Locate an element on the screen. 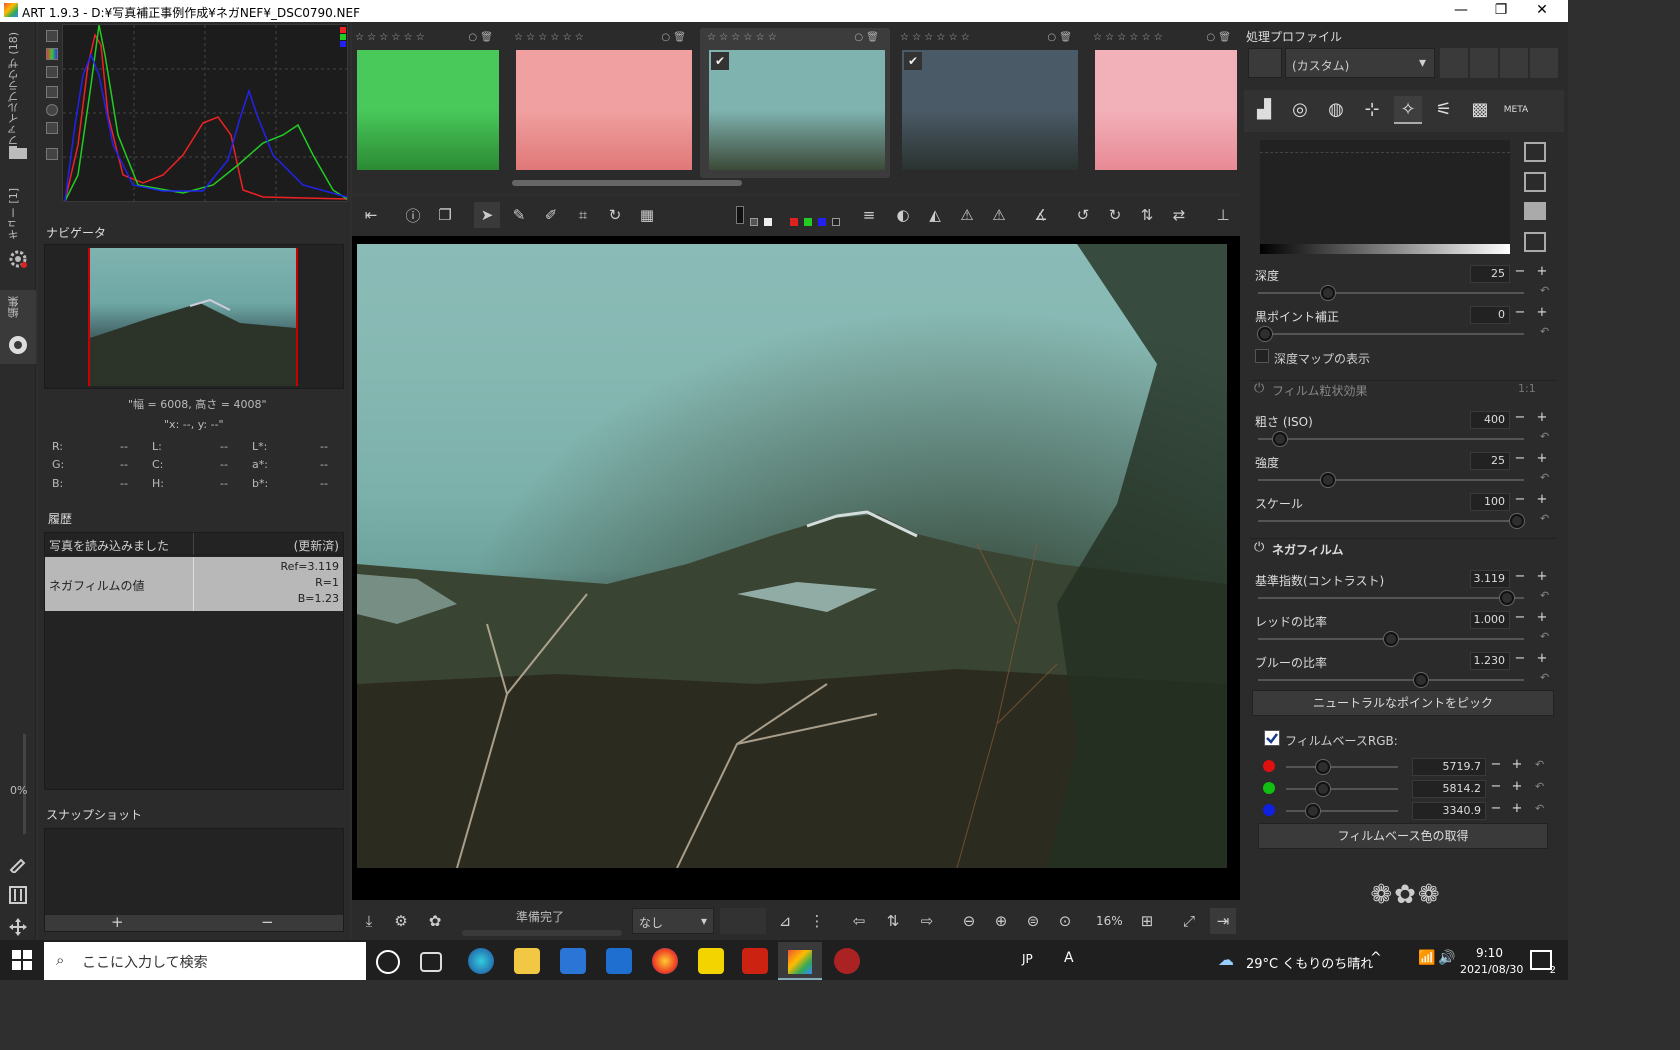  folder-icon is located at coordinates (1535, 211).